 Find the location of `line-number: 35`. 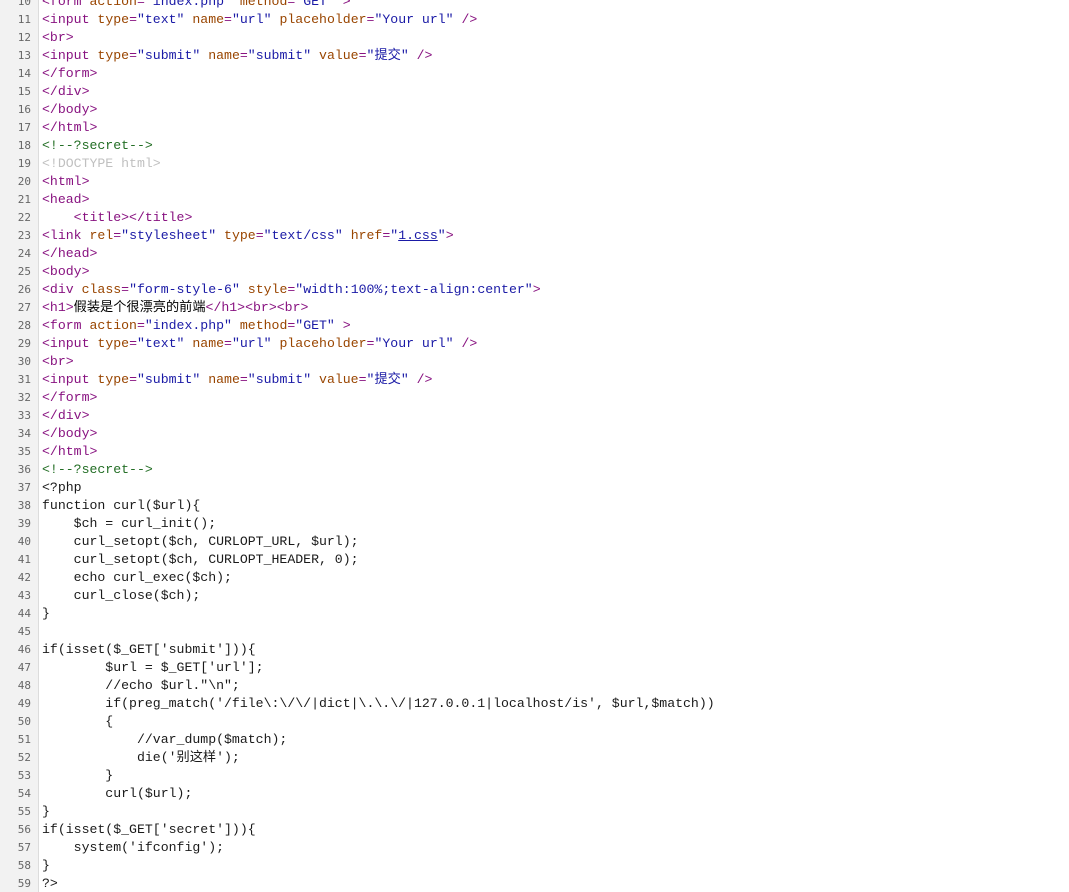

line-number: 35 is located at coordinates (24, 451).